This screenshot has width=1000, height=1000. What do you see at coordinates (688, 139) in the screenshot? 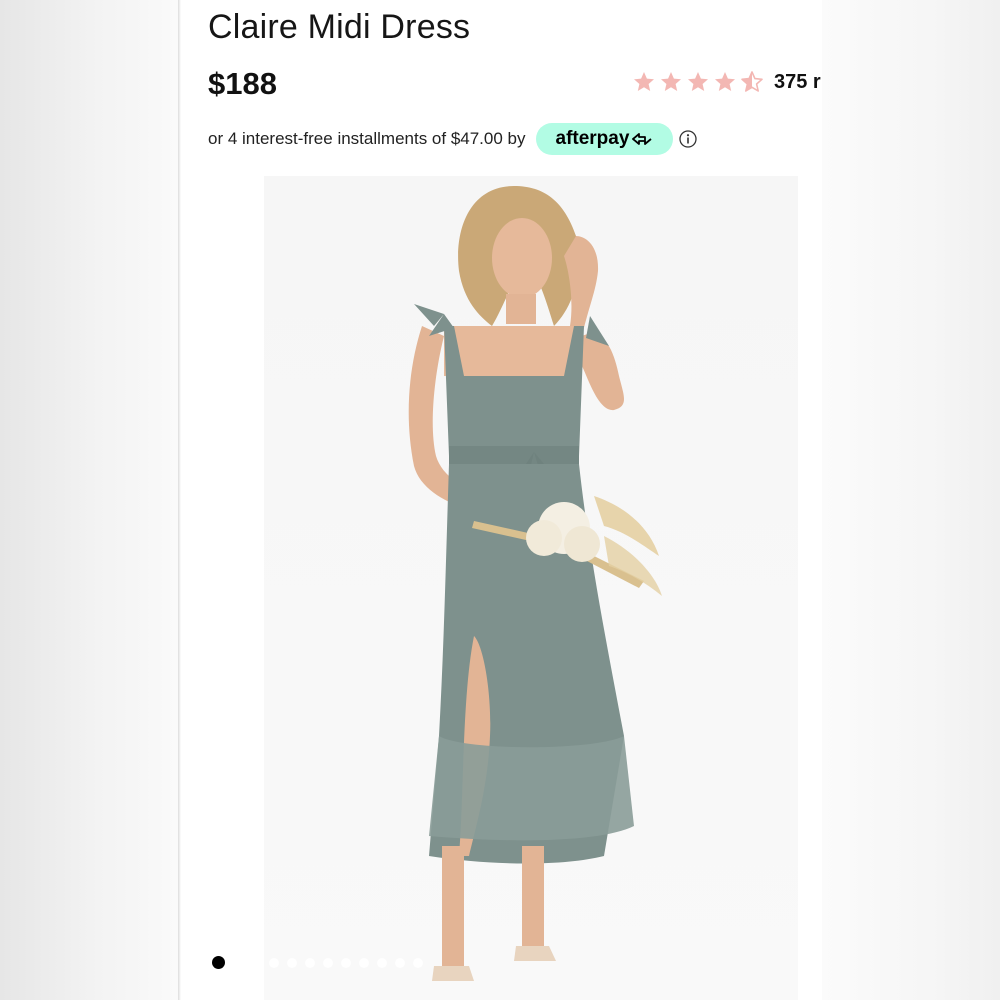
I see `info-icon` at bounding box center [688, 139].